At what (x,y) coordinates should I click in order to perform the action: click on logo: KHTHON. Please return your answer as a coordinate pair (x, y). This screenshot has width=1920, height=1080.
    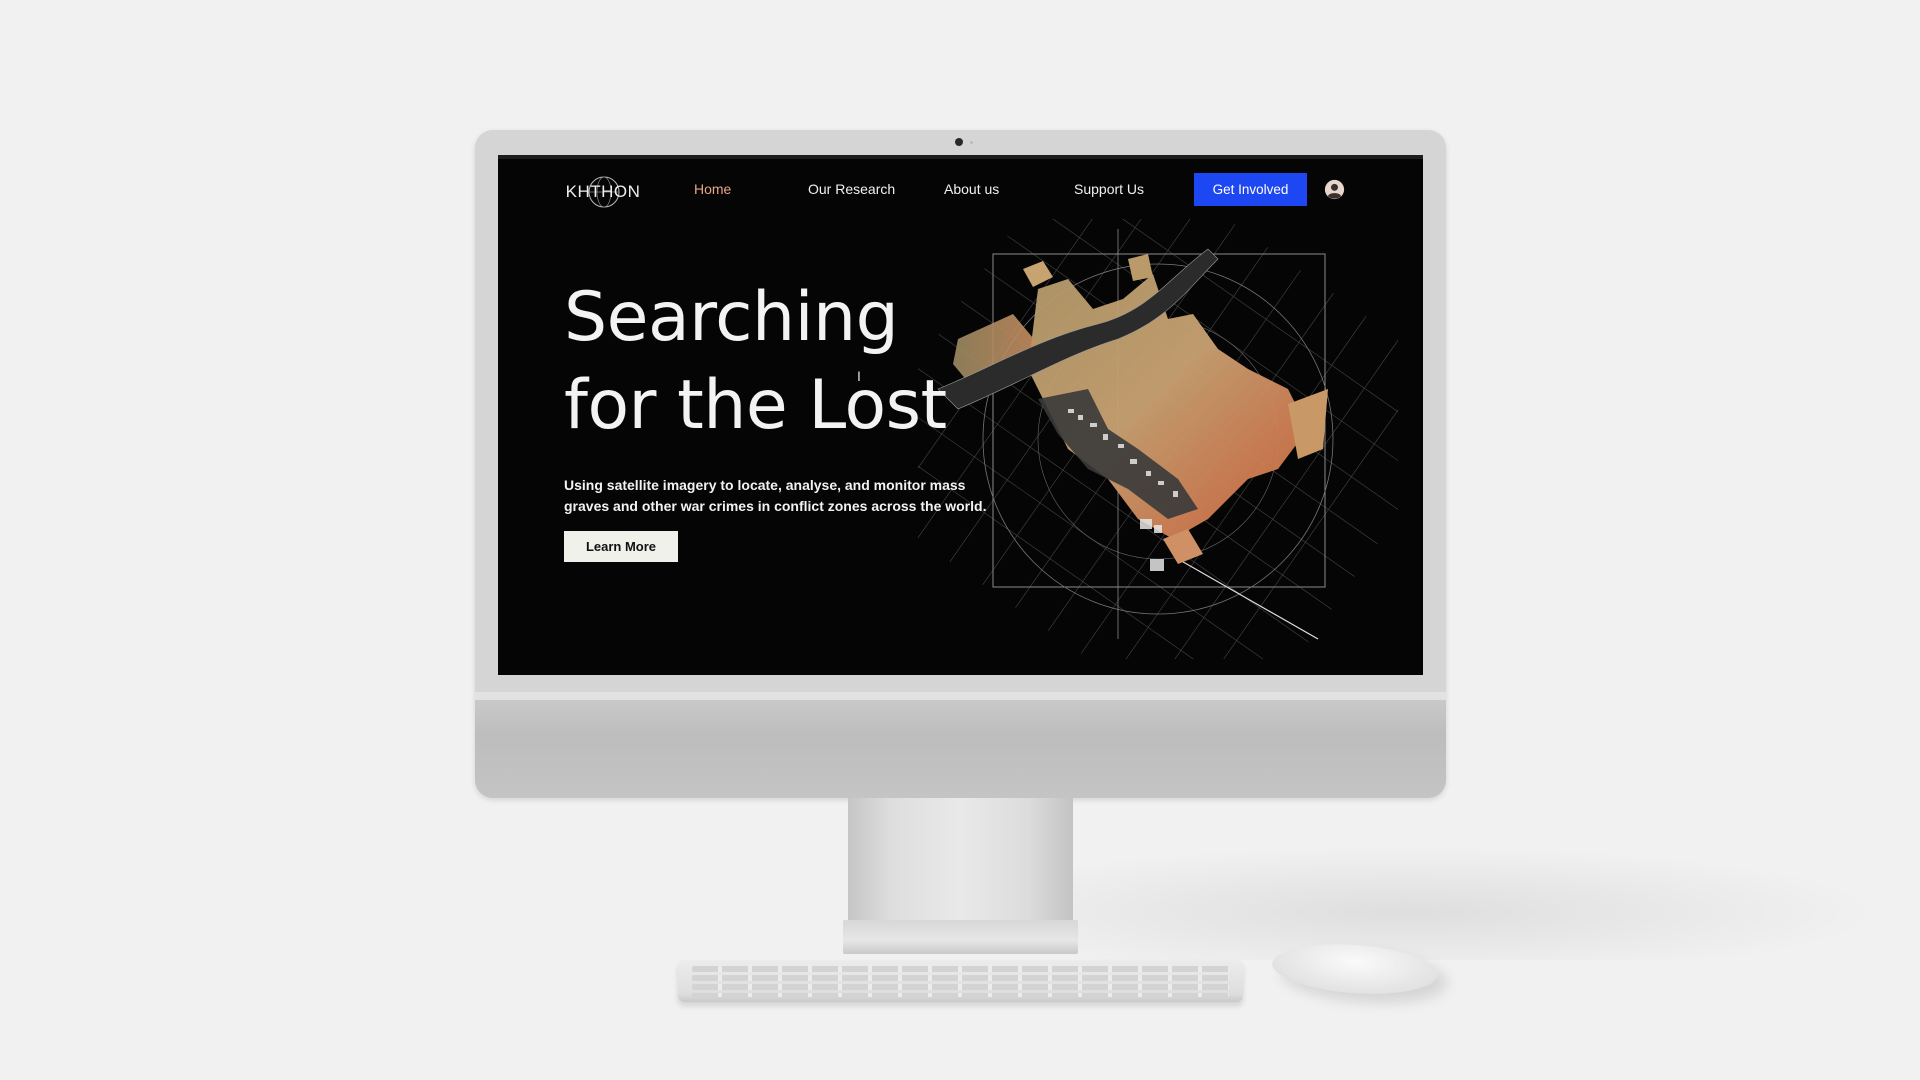
    Looking at the image, I should click on (603, 192).